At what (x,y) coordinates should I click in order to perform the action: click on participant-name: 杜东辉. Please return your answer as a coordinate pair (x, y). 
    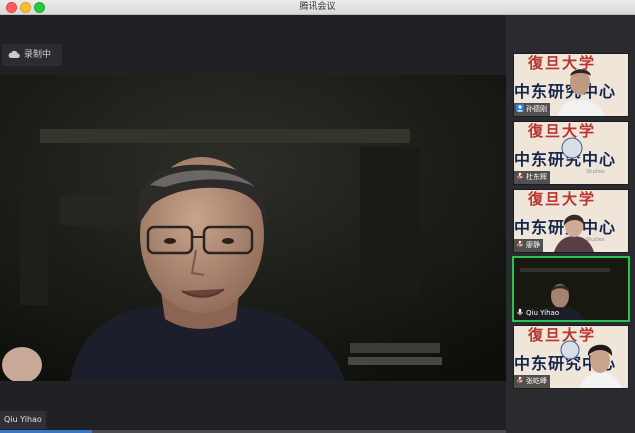
    Looking at the image, I should click on (536, 177).